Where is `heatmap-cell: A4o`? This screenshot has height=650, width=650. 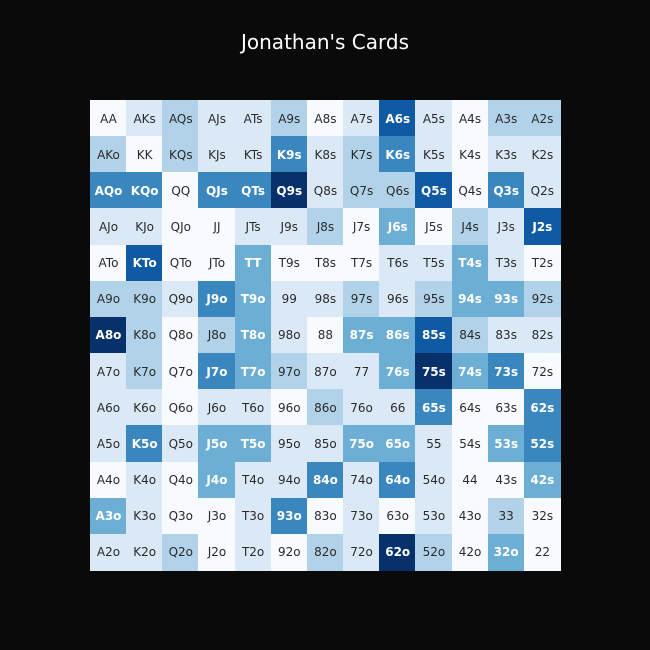 heatmap-cell: A4o is located at coordinates (108, 480).